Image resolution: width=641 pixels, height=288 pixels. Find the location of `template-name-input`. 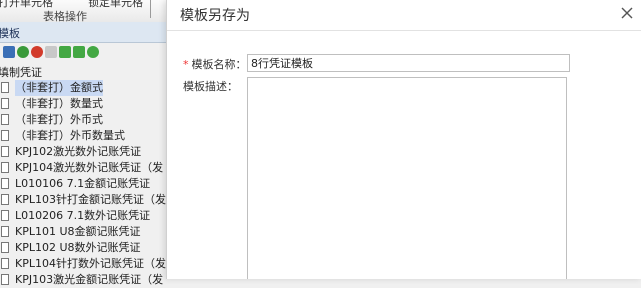

template-name-input is located at coordinates (408, 63).